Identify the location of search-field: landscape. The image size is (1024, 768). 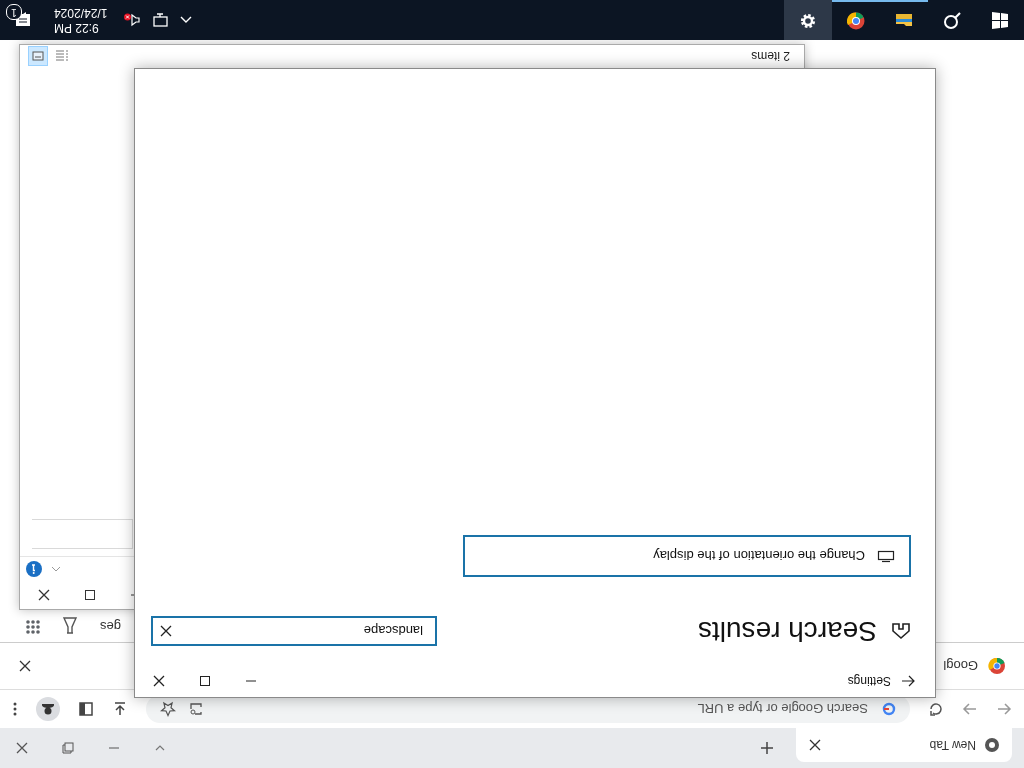
(294, 631).